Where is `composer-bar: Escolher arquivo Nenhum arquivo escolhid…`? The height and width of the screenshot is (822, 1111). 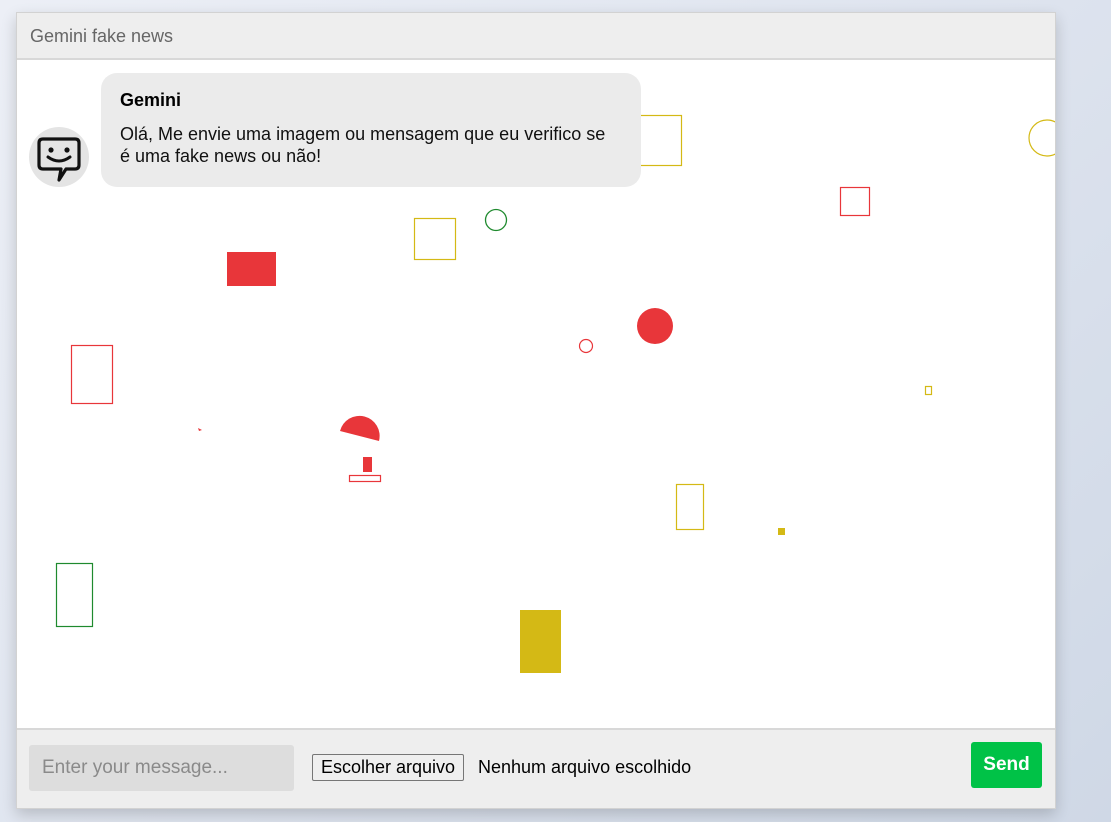 composer-bar: Escolher arquivo Nenhum arquivo escolhid… is located at coordinates (536, 768).